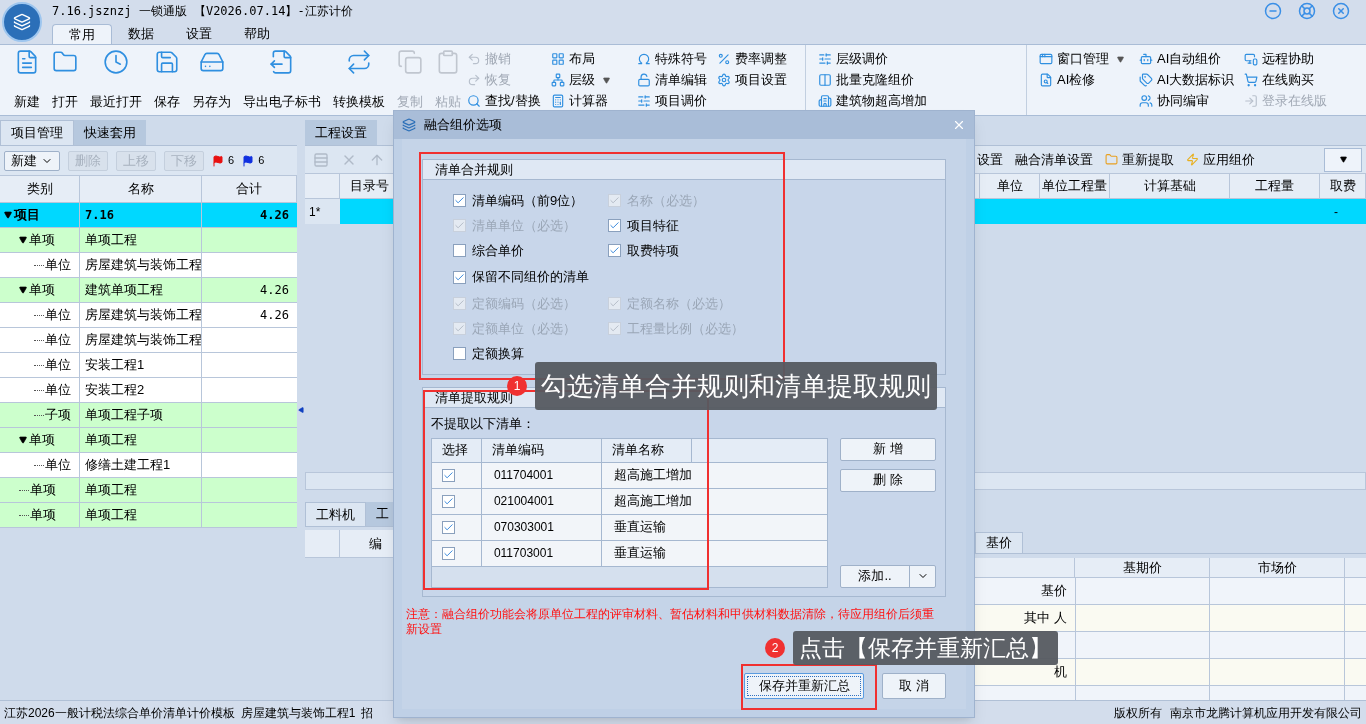 The height and width of the screenshot is (724, 1366). I want to click on tree-cell-text: 子项, so click(58, 415).